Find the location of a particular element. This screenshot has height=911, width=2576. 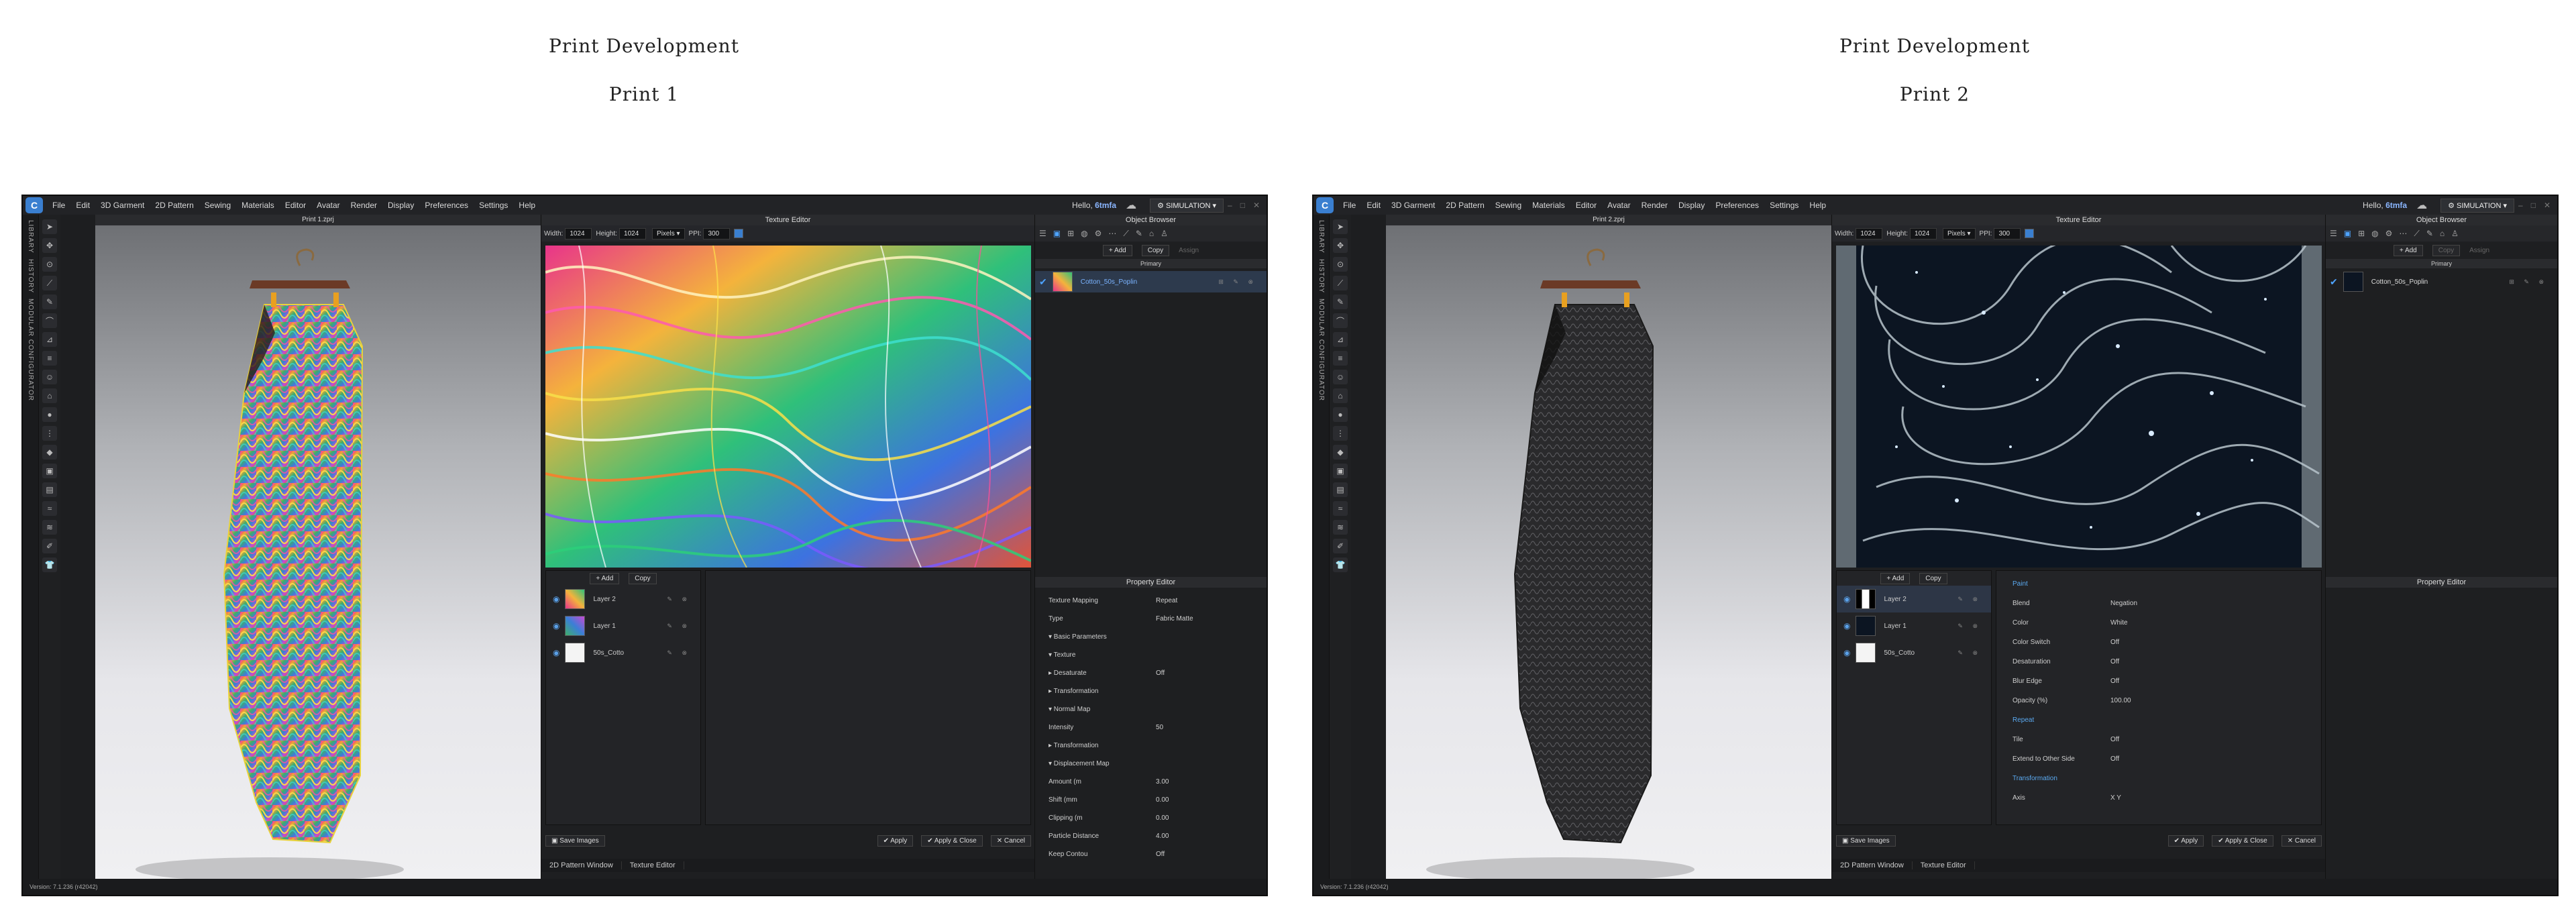

menu-preferences: Preferences is located at coordinates (1737, 205).